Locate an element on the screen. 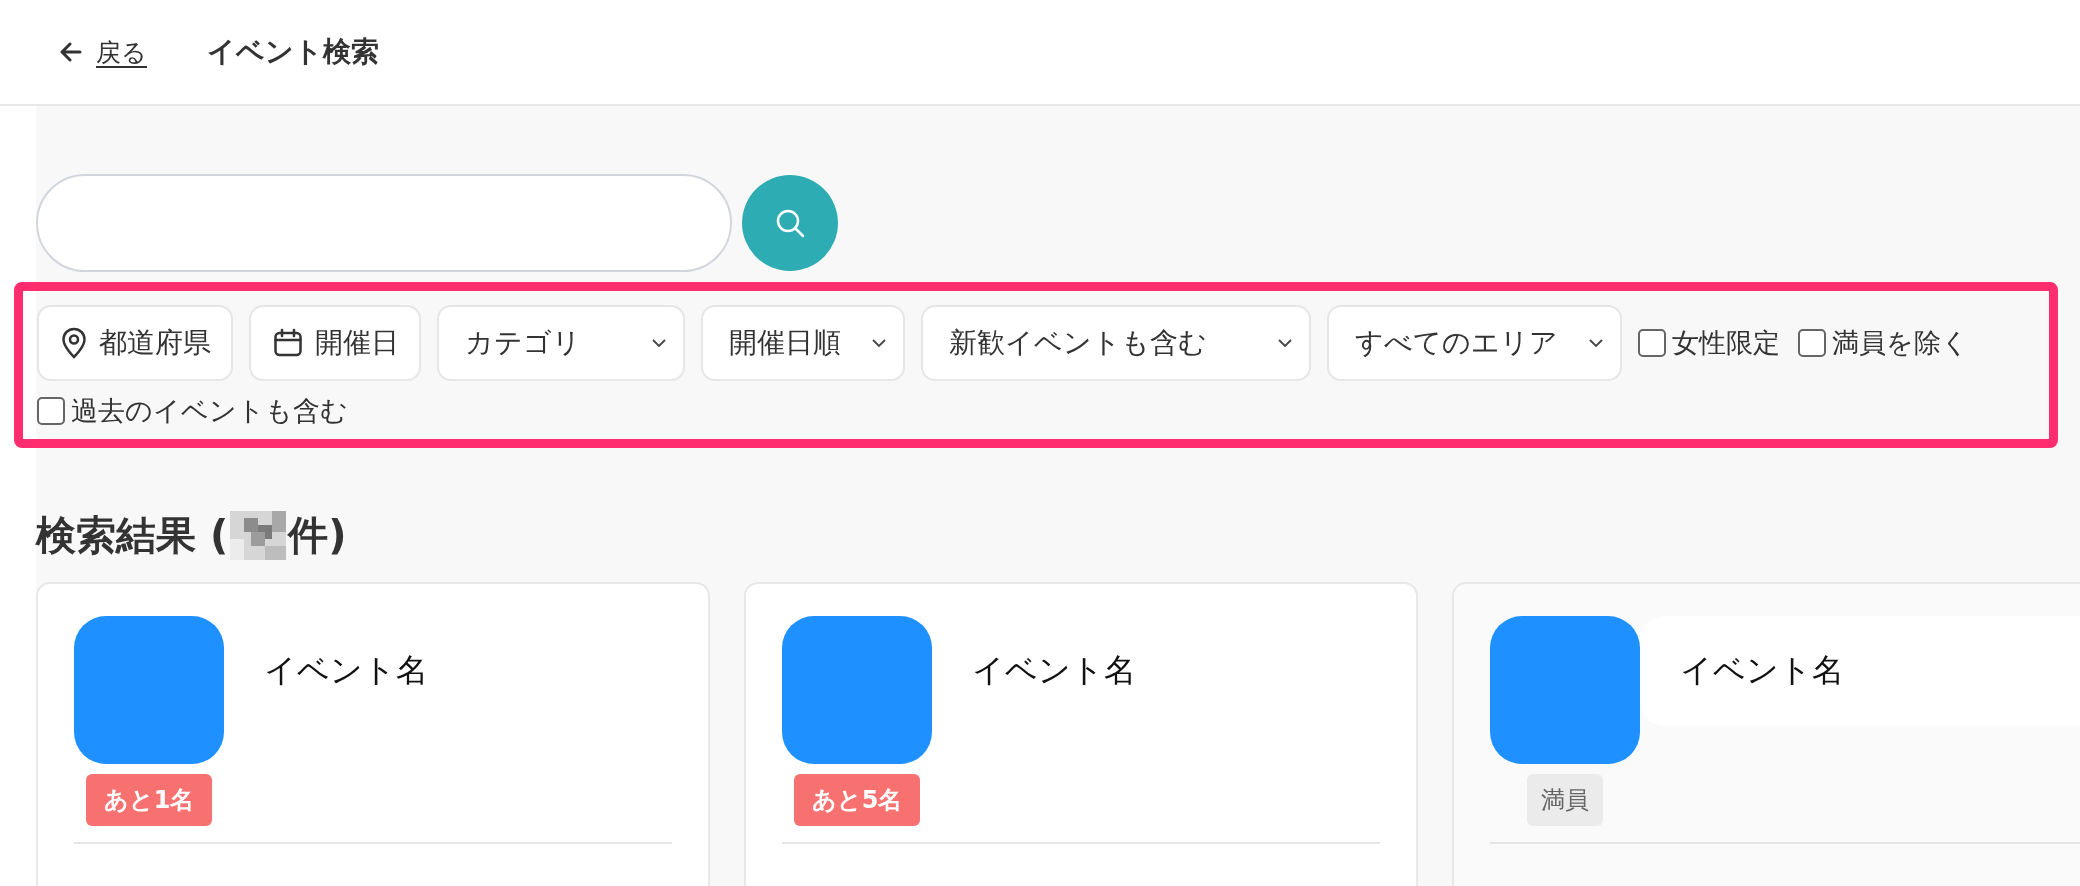 This screenshot has height=886, width=2080. filter-button: 都道府県 is located at coordinates (135, 343).